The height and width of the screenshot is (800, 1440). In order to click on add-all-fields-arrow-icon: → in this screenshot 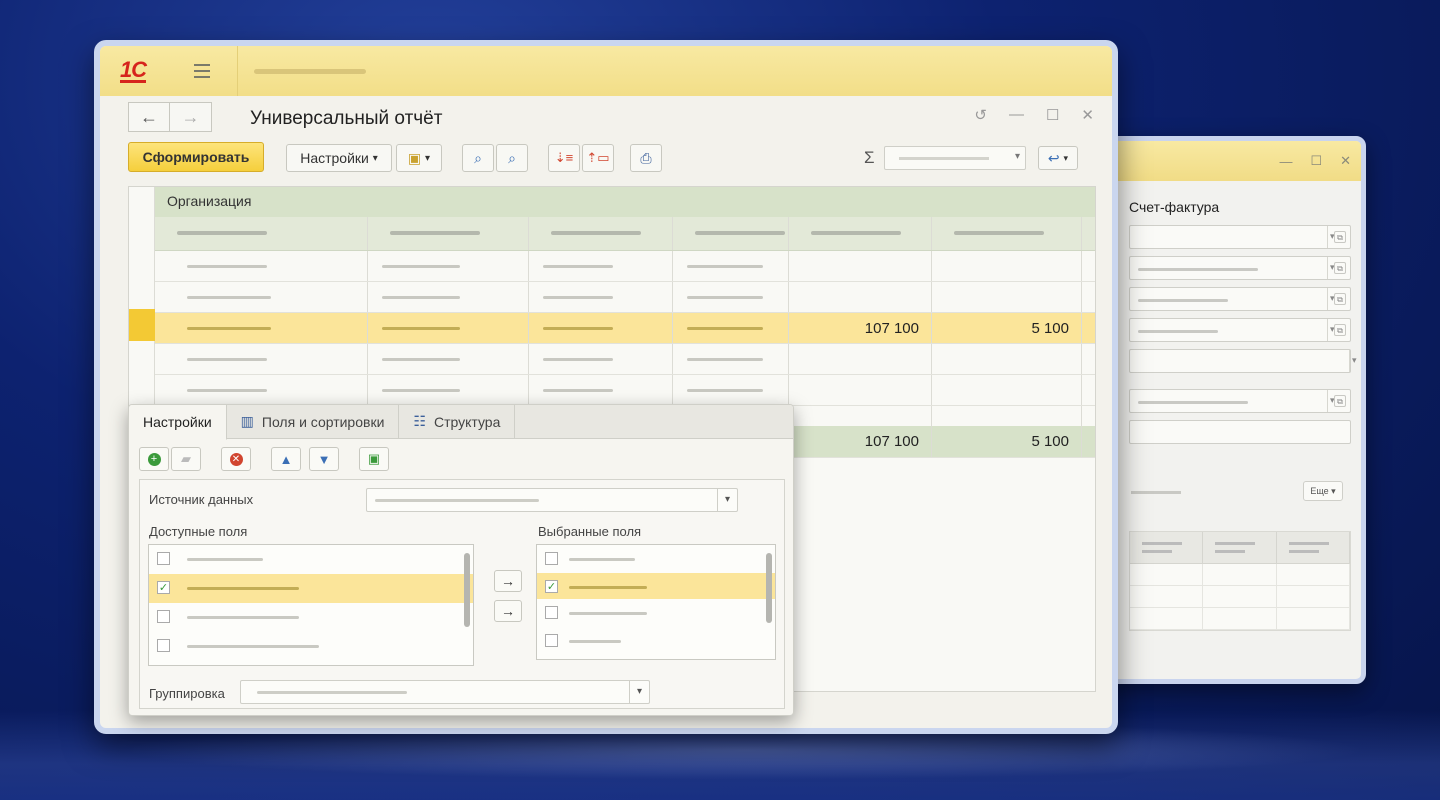, I will do `click(508, 611)`.